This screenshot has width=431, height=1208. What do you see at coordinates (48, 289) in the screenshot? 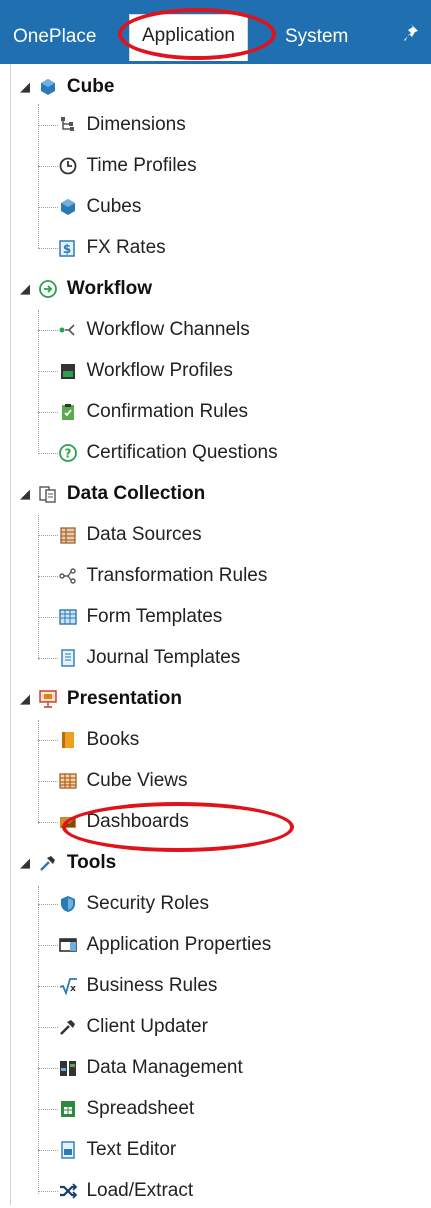
I see `workflow-icon` at bounding box center [48, 289].